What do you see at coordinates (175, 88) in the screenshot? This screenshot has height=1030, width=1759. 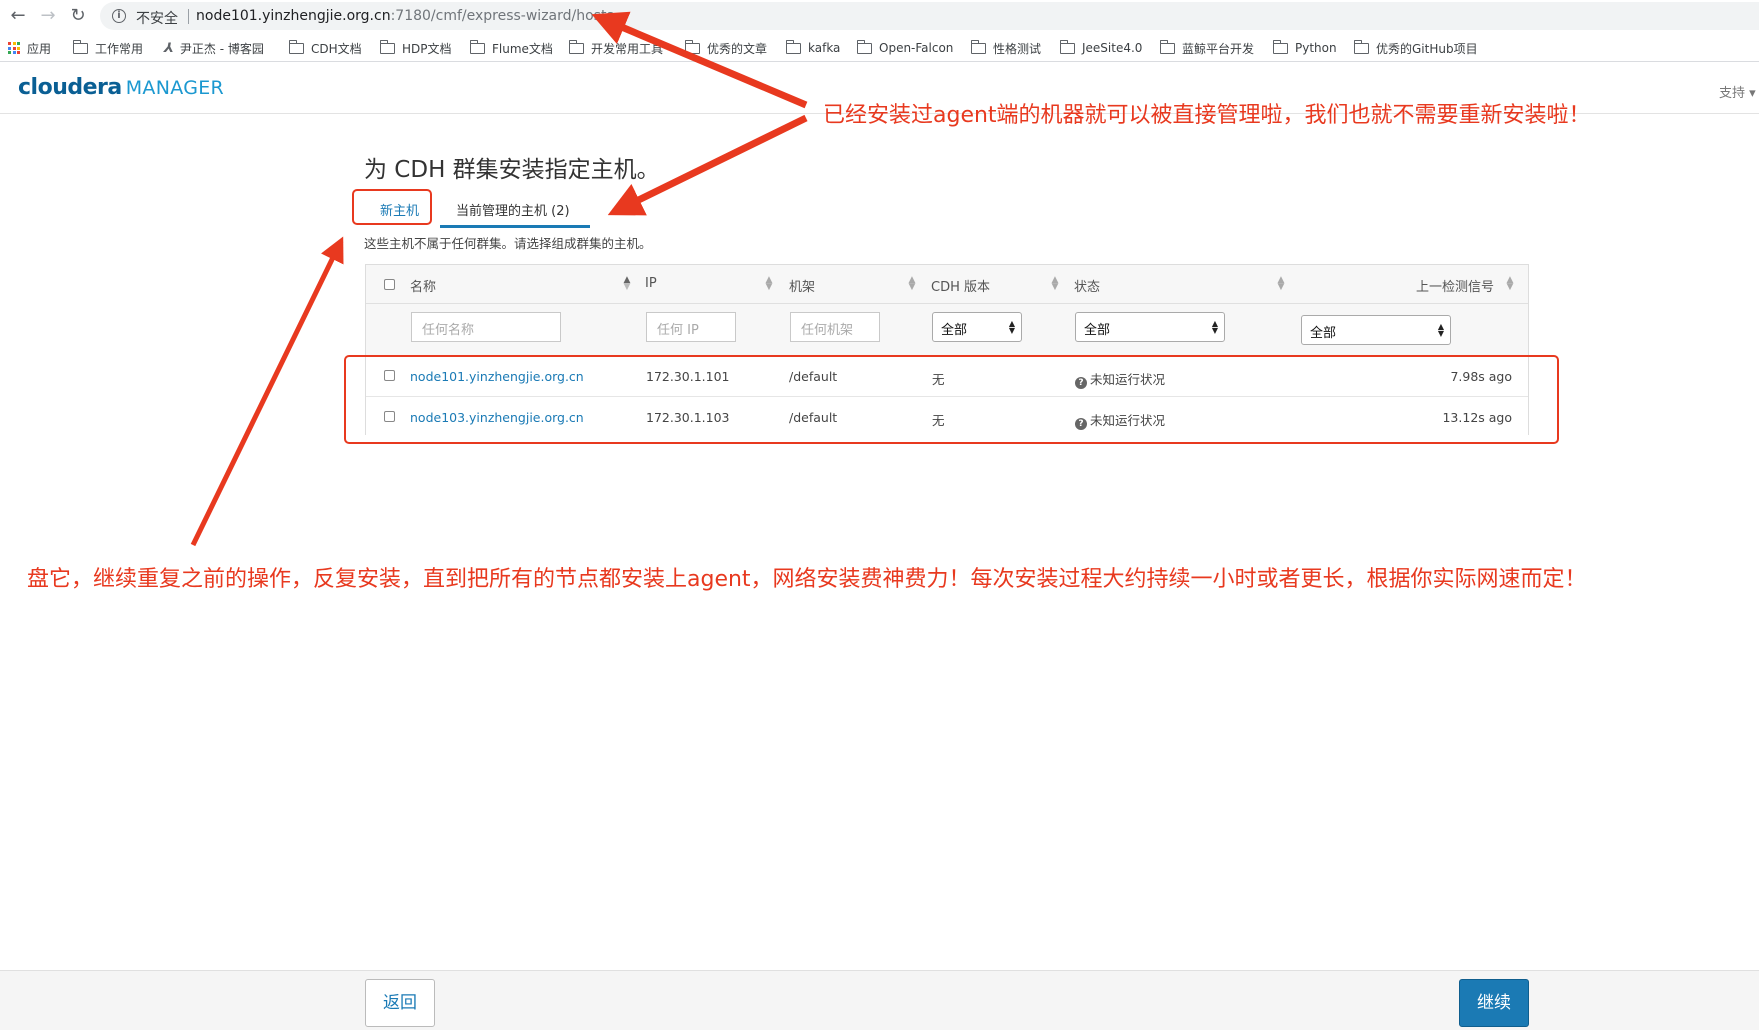 I see `logo-manager-text: MANAGER` at bounding box center [175, 88].